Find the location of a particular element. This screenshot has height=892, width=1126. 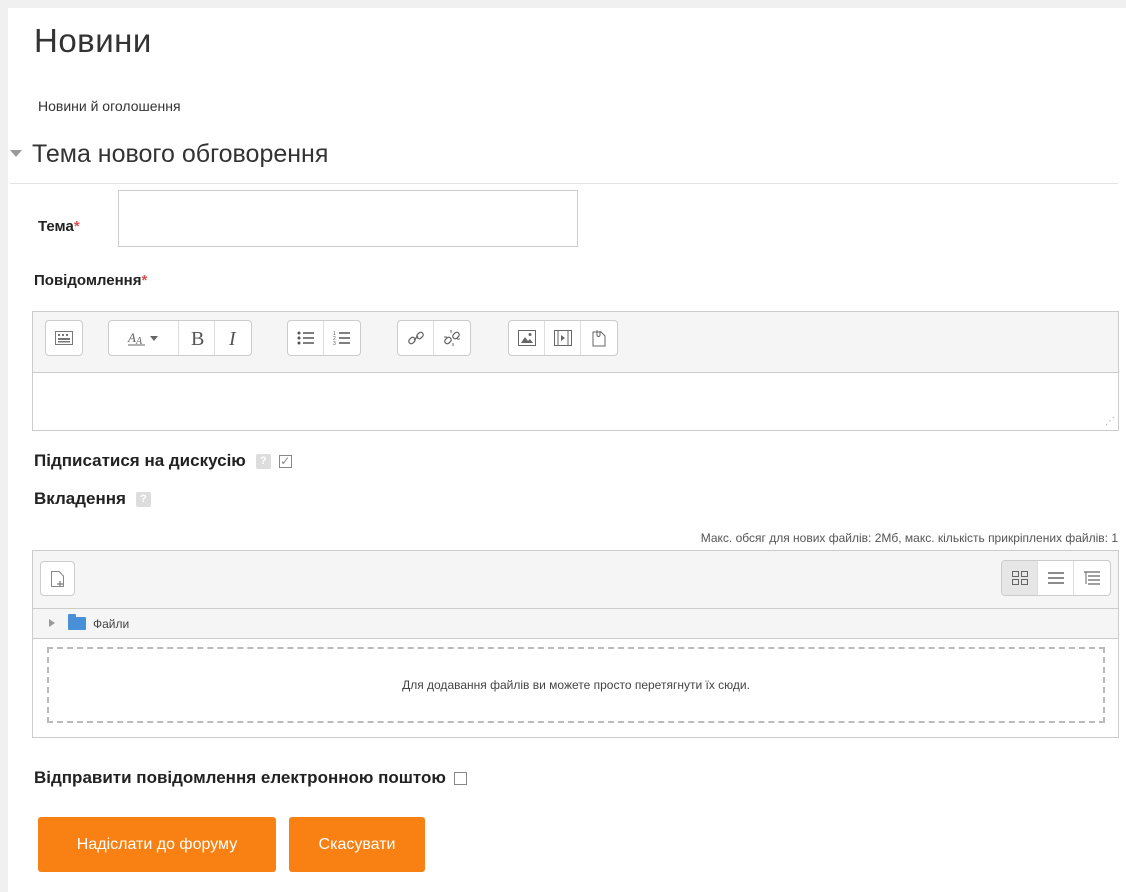

svg-text: 3 is located at coordinates (334, 343).